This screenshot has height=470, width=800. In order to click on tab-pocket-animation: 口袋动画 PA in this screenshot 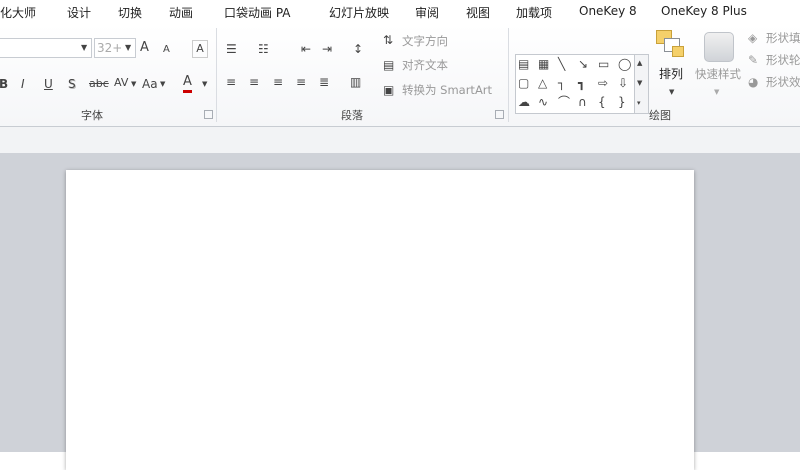, I will do `click(257, 12)`.